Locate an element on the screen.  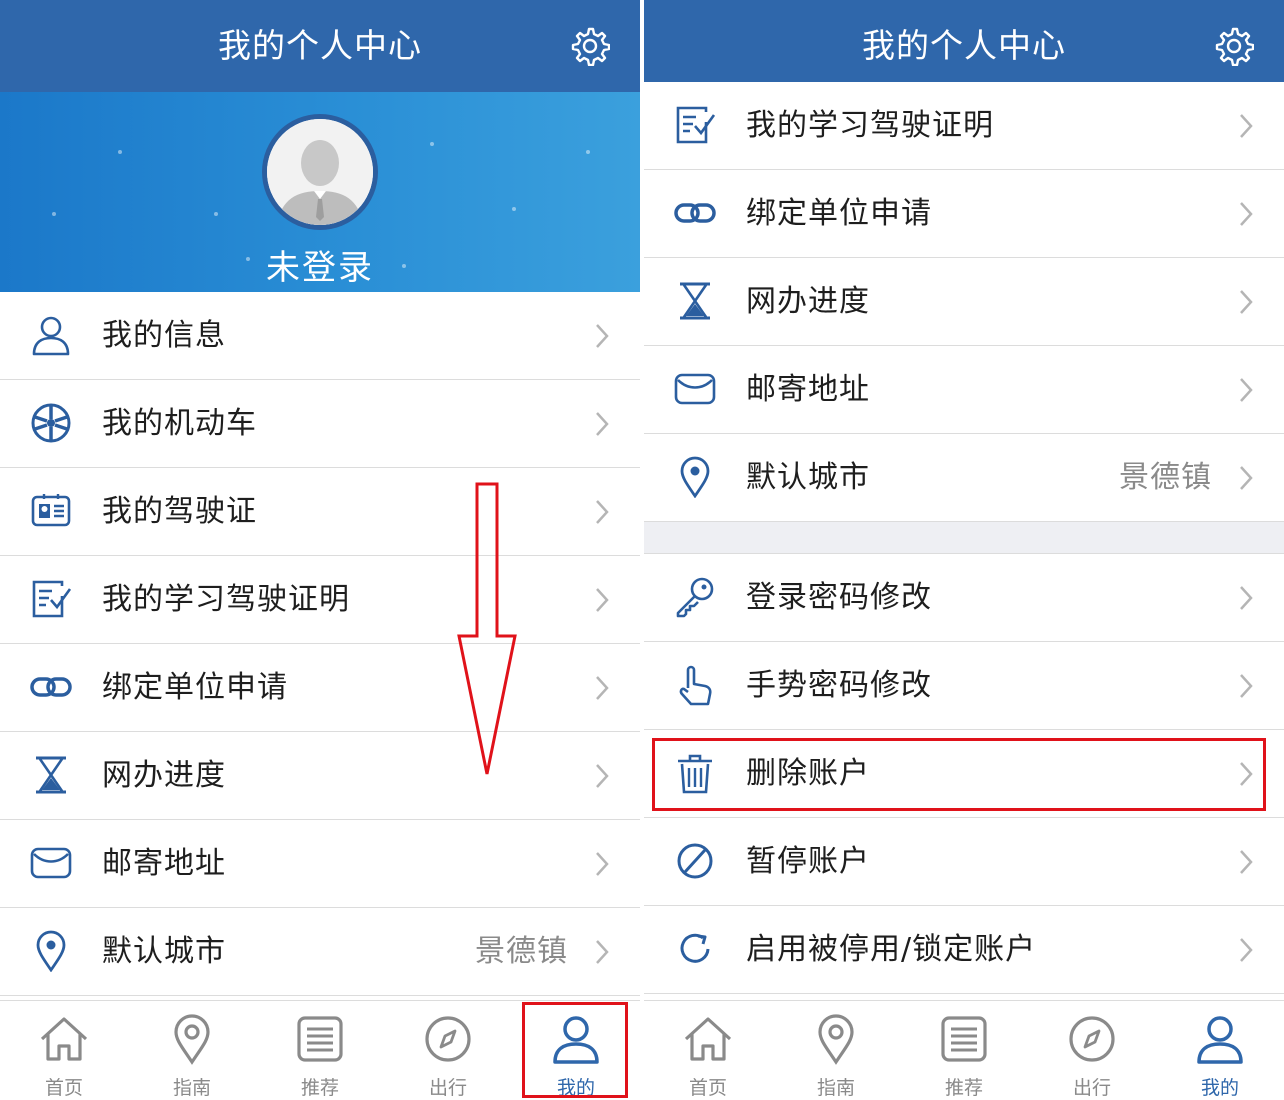
key-icon is located at coordinates (695, 597).